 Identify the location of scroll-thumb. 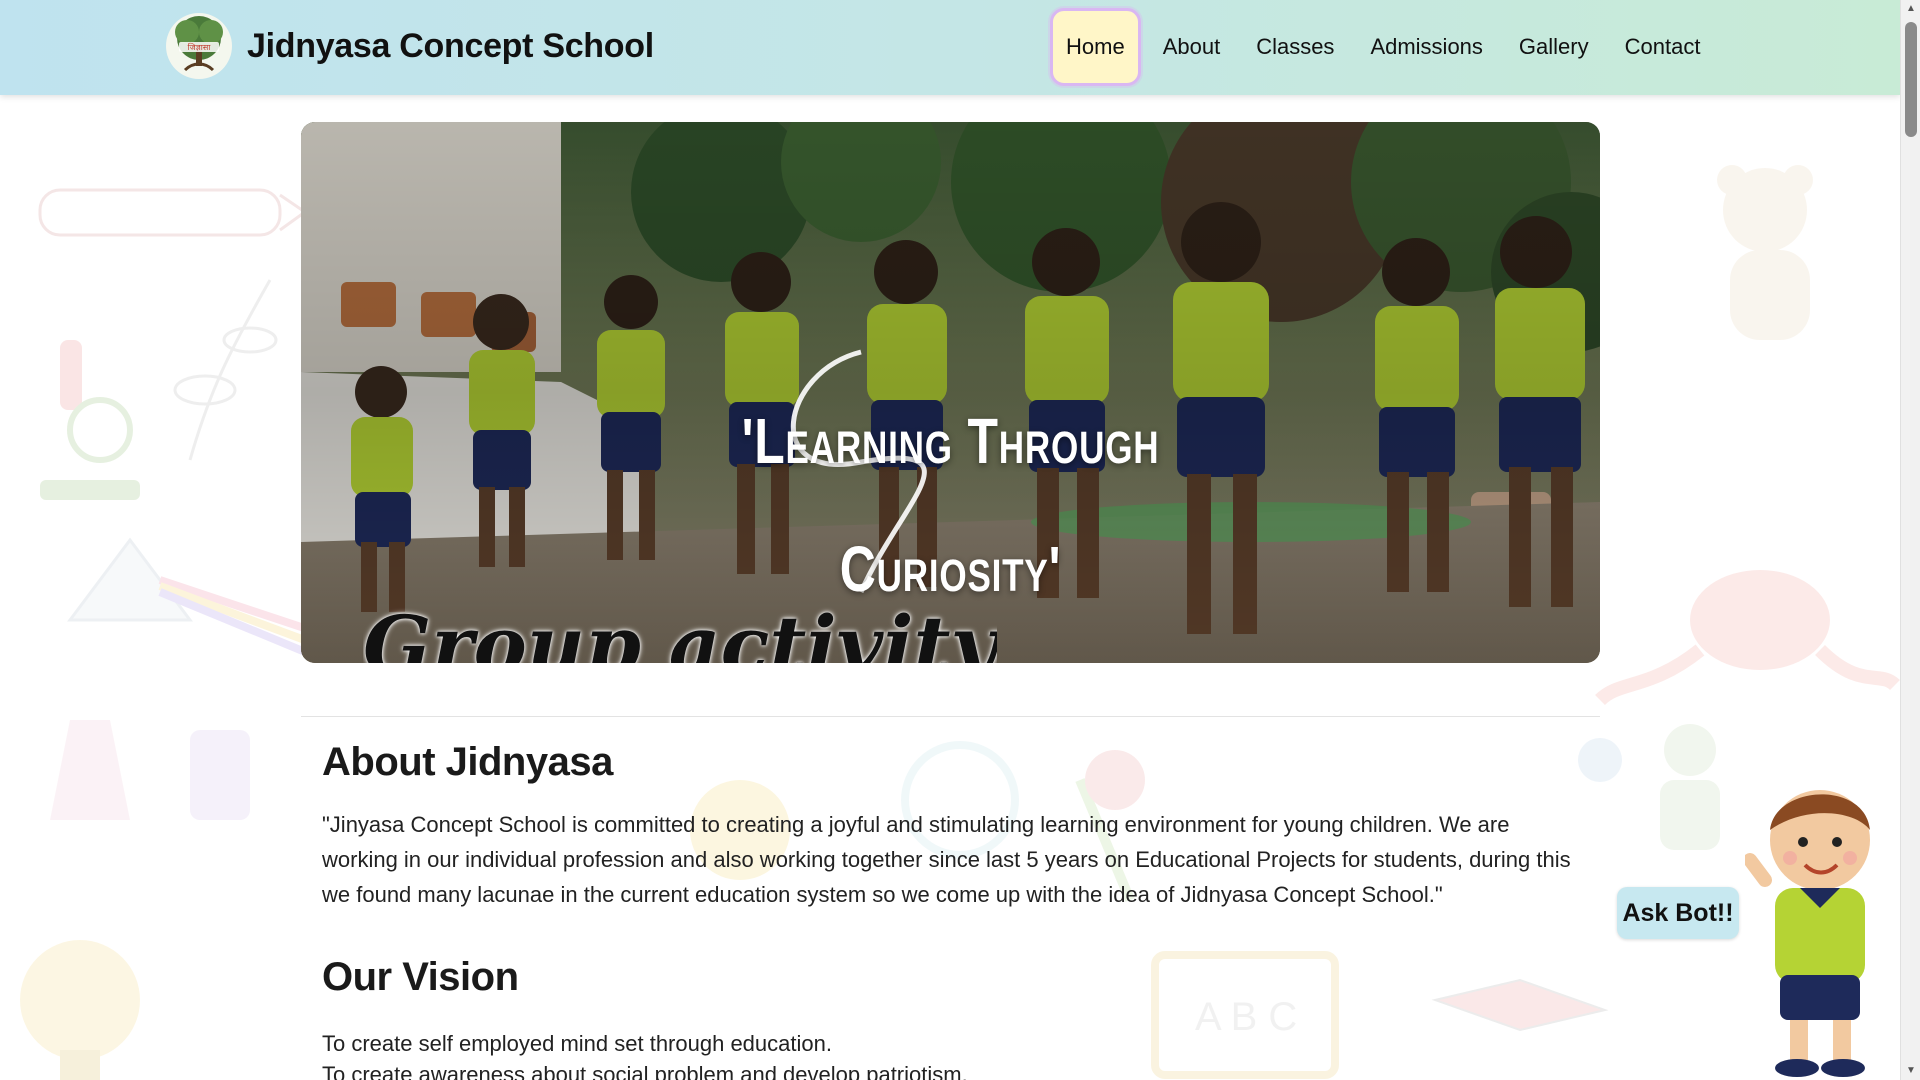
(1911, 79).